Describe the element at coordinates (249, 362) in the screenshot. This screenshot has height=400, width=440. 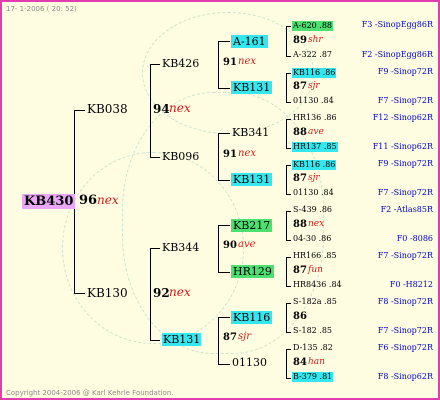
I see `gen4-bird-id: 01130` at that location.